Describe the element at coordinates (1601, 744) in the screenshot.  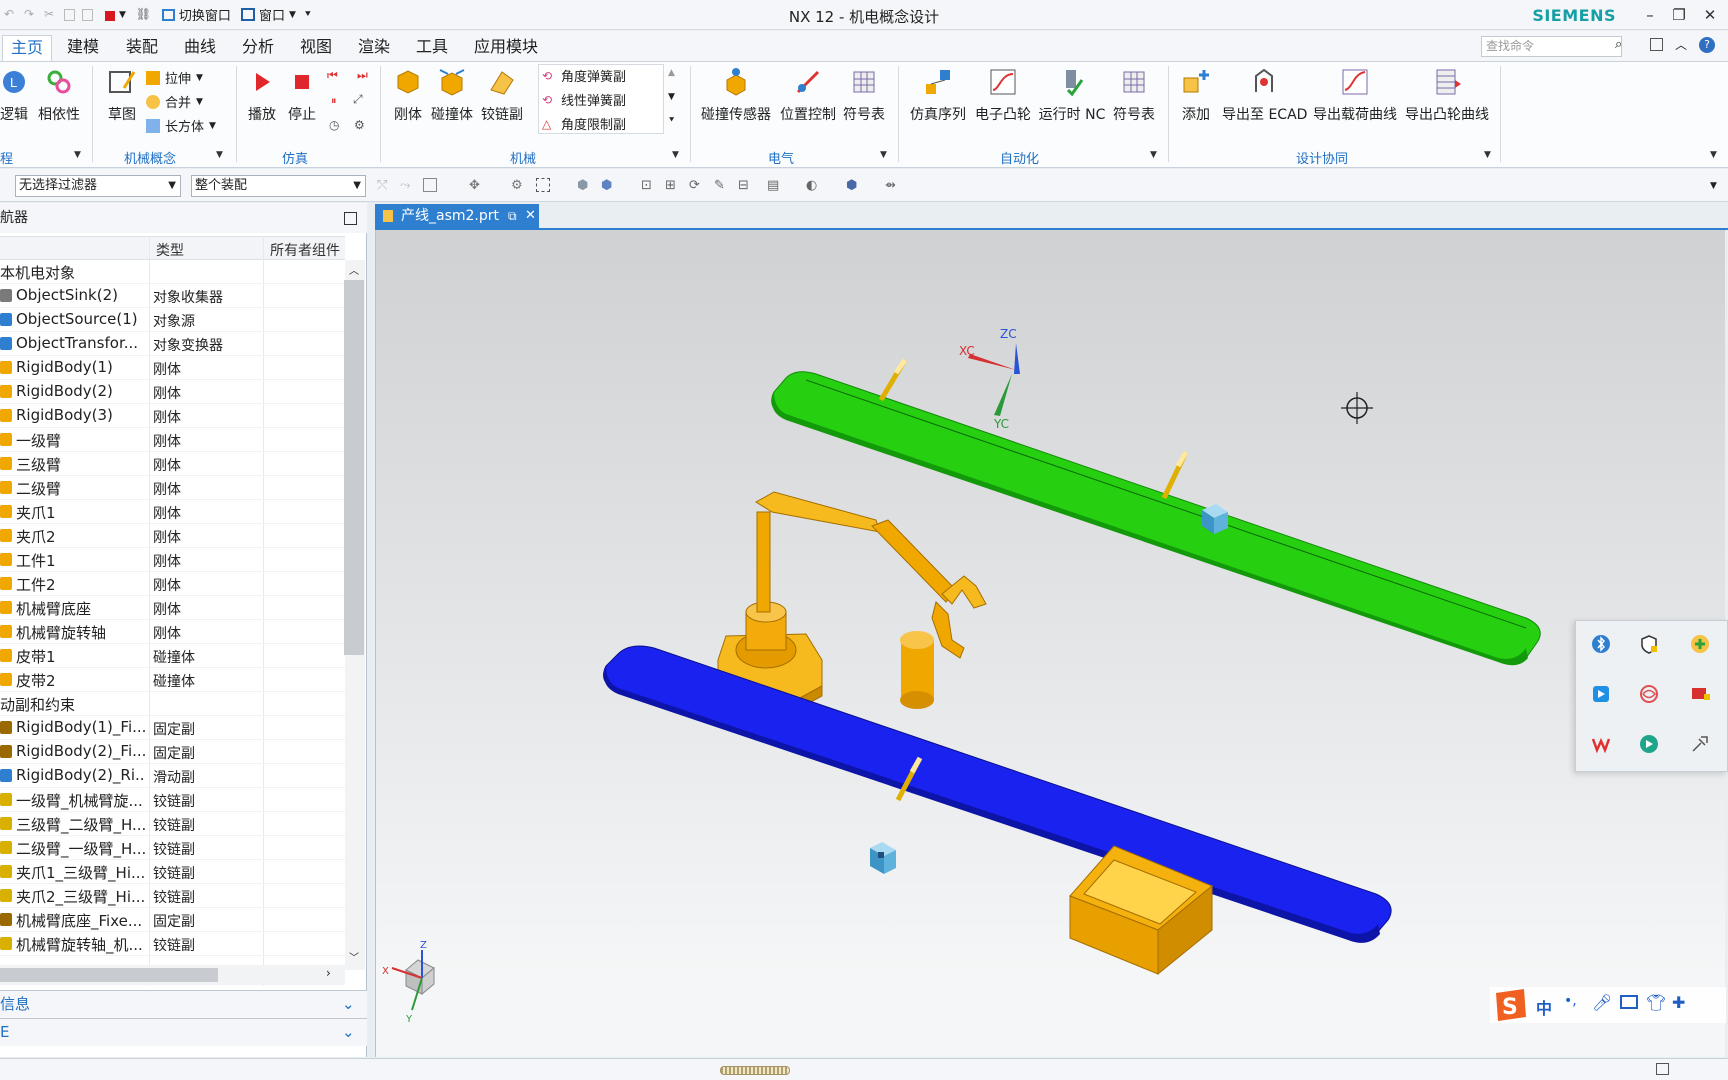
I see `wps-icon` at that location.